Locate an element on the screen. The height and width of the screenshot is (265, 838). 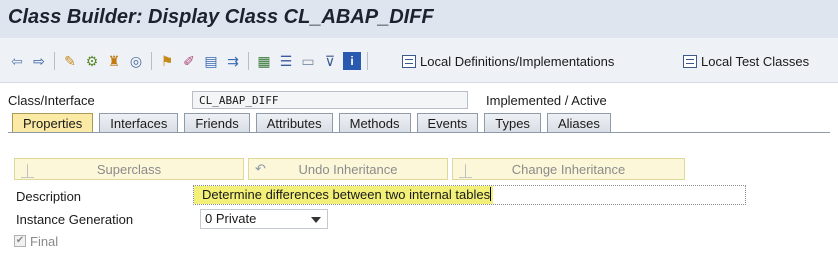
info-icon: i is located at coordinates (352, 61).